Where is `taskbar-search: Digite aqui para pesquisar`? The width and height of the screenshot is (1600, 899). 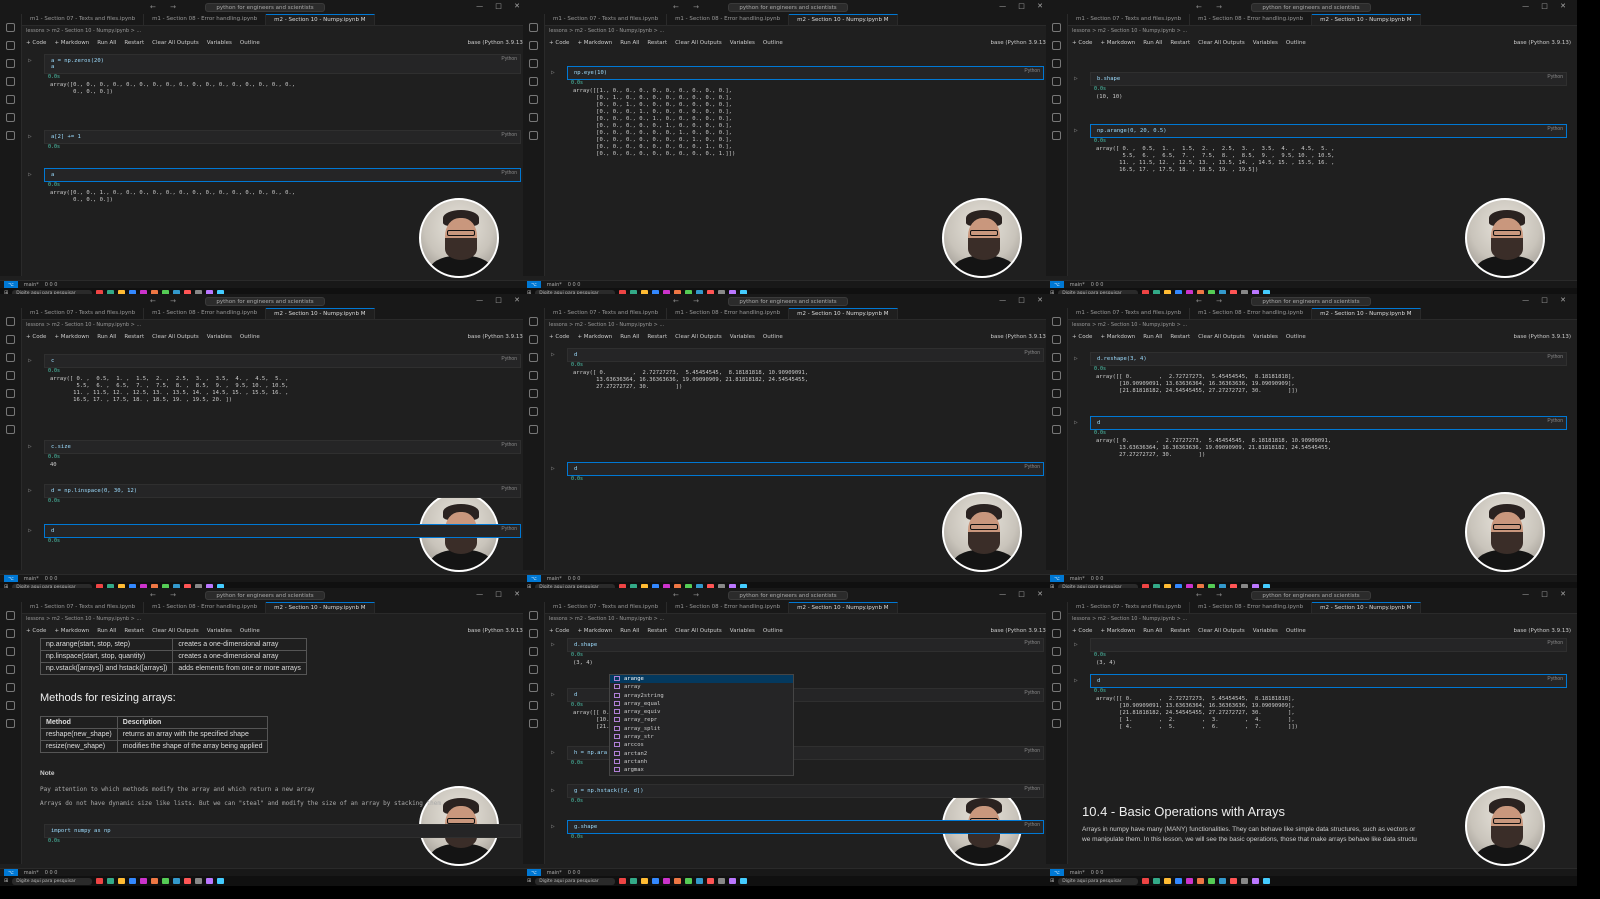
taskbar-search: Digite aqui para pesquisar is located at coordinates (1098, 881).